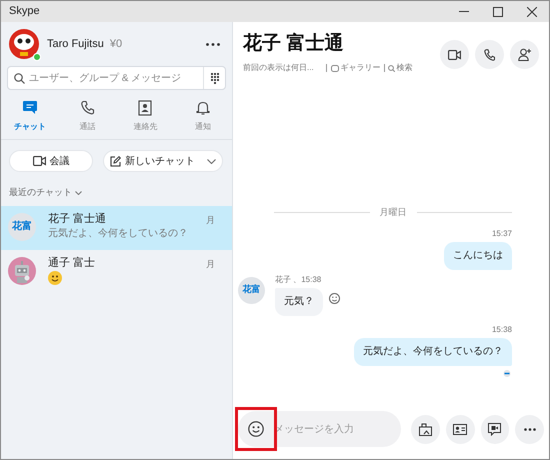 The image size is (550, 460). Describe the element at coordinates (393, 212) in the screenshot. I see `date-divider-label: 月曜日` at that location.